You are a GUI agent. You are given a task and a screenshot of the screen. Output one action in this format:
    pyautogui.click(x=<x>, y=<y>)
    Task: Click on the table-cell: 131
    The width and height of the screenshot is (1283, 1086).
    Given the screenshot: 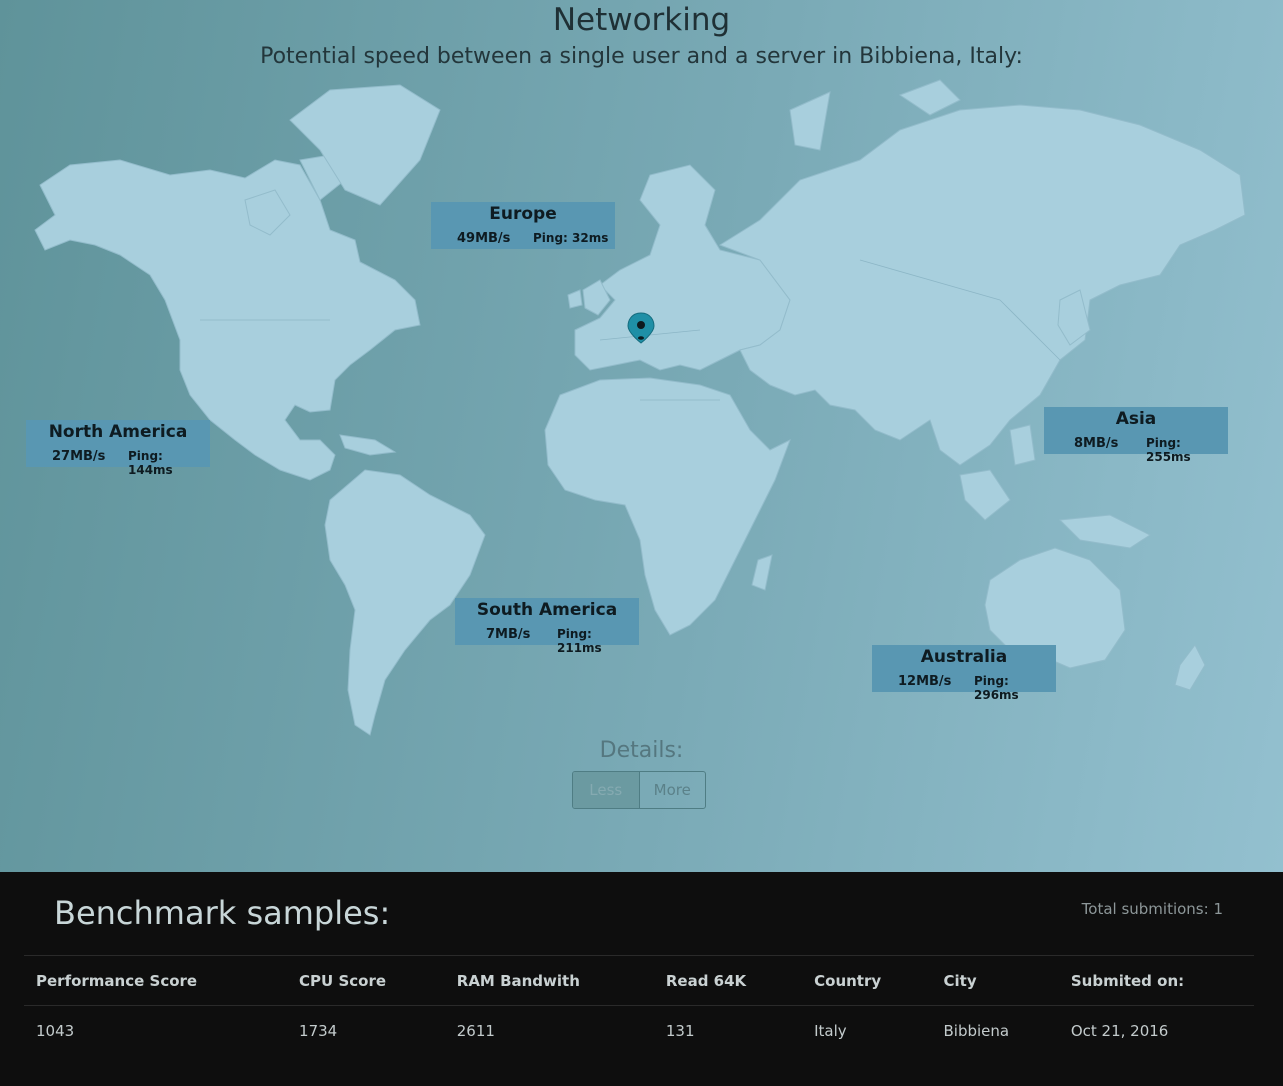 What is the action you would take?
    pyautogui.click(x=680, y=1031)
    